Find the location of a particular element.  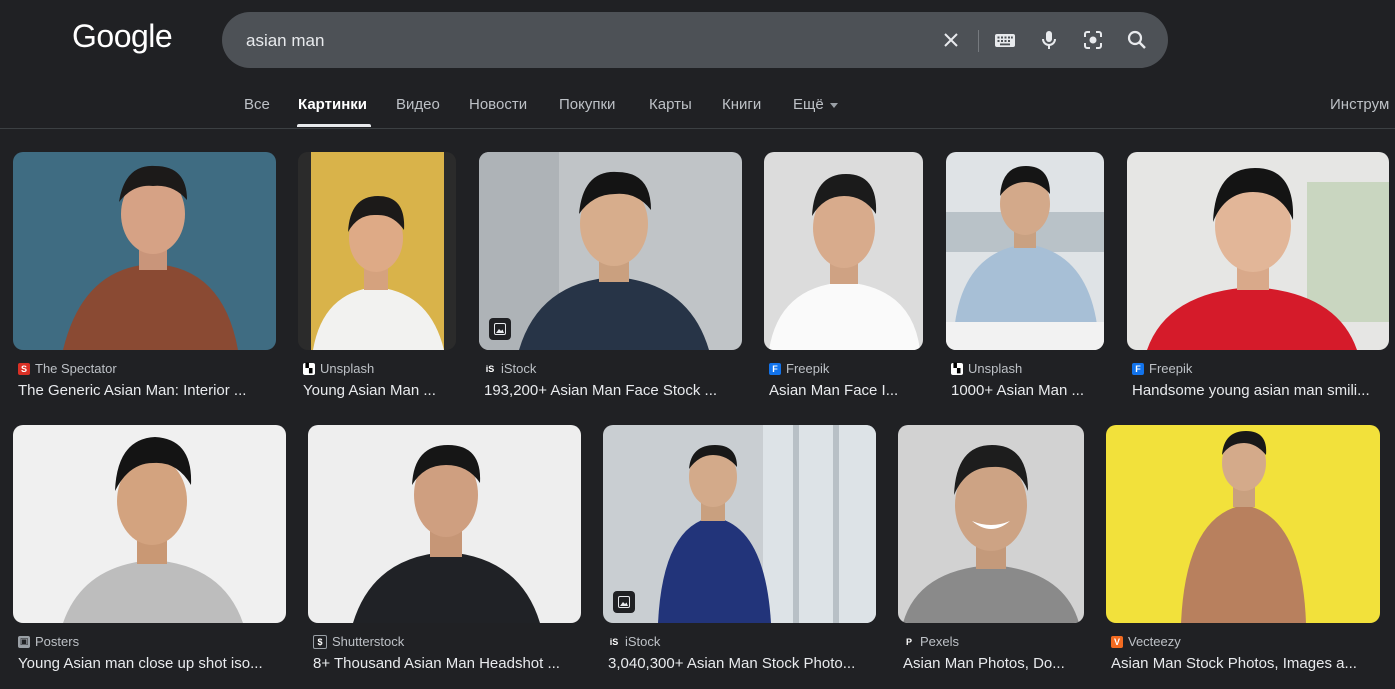

lens-icon is located at coordinates (1093, 40).